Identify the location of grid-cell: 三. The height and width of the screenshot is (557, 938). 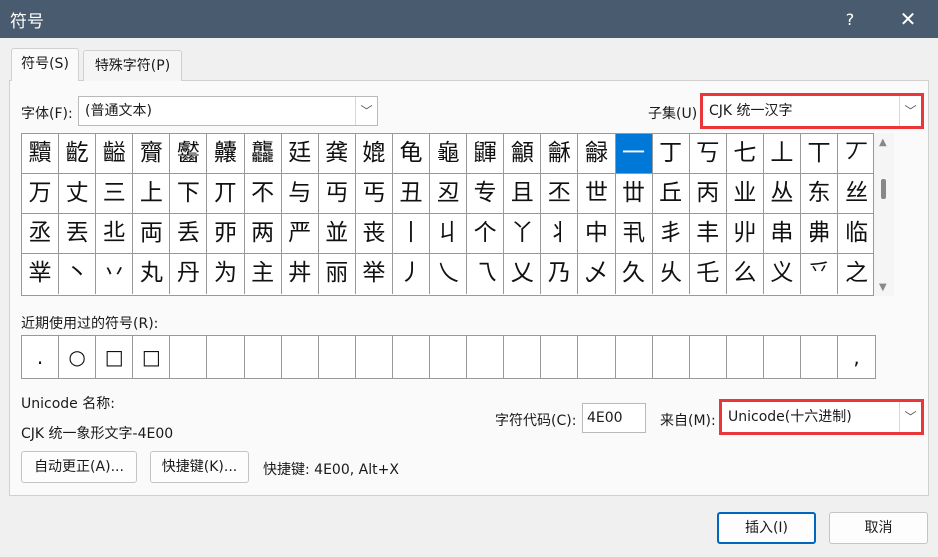
(115, 194).